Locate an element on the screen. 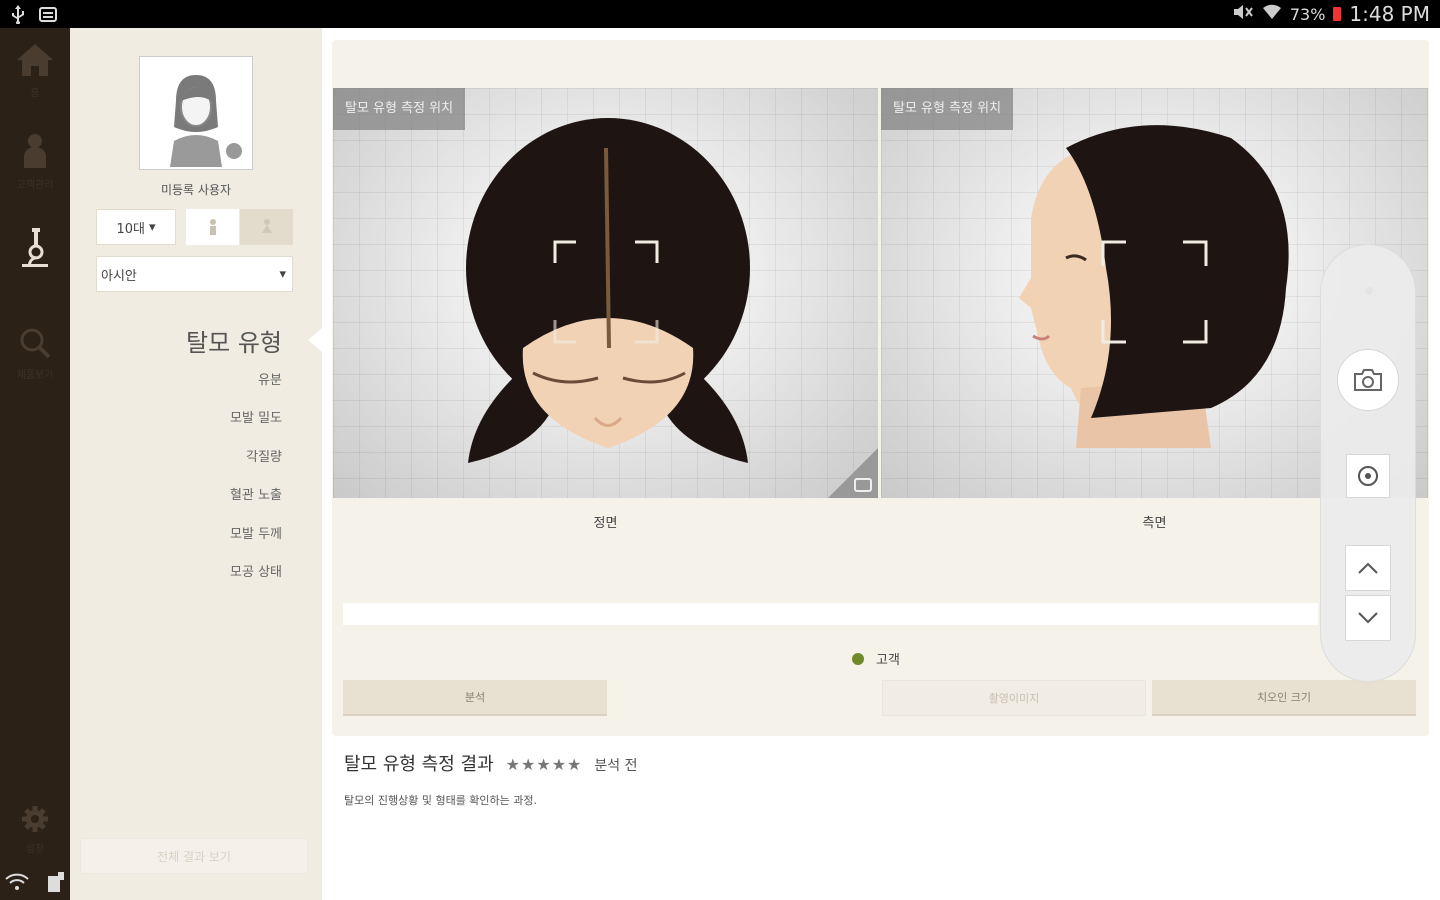 The height and width of the screenshot is (900, 1440). rail-label-settings: 설정 is located at coordinates (35, 849).